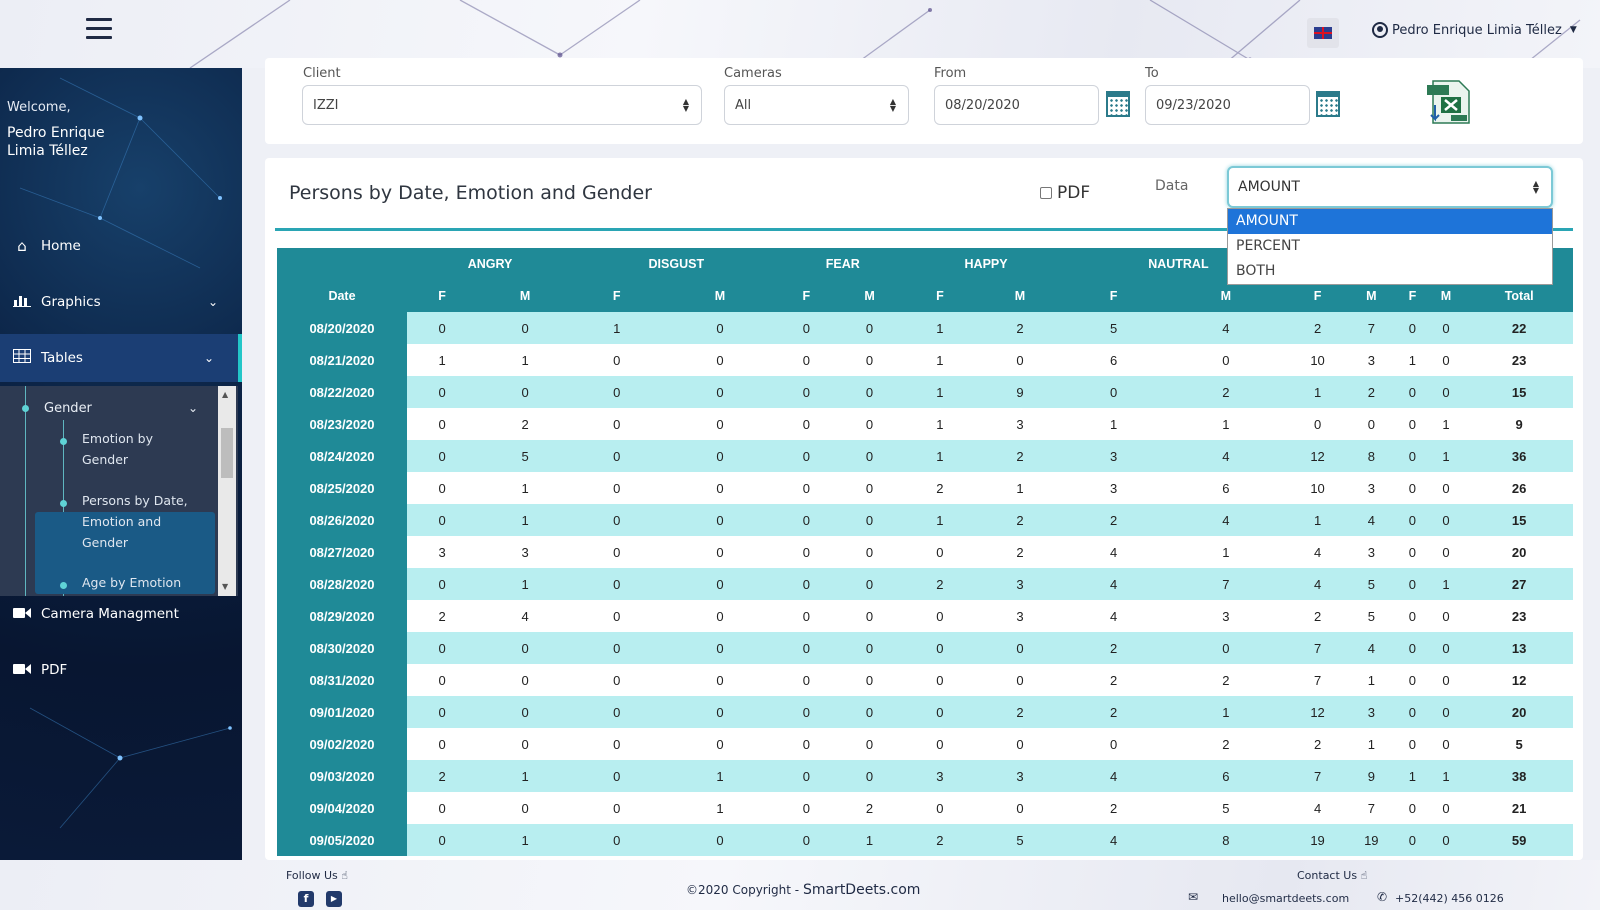  What do you see at coordinates (502, 105) in the screenshot?
I see `client-select: IZZI ▲ ▼` at bounding box center [502, 105].